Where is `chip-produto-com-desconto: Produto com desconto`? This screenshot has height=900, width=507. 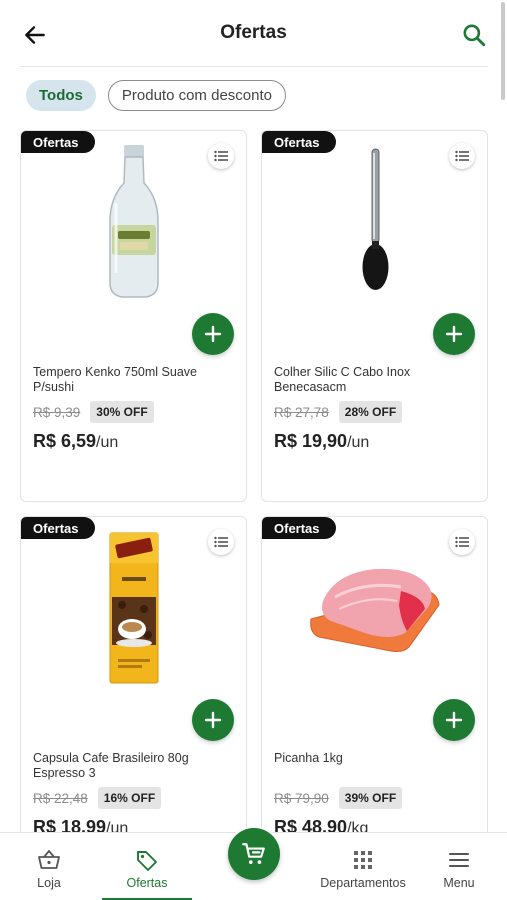
chip-produto-com-desconto: Produto com desconto is located at coordinates (196, 95).